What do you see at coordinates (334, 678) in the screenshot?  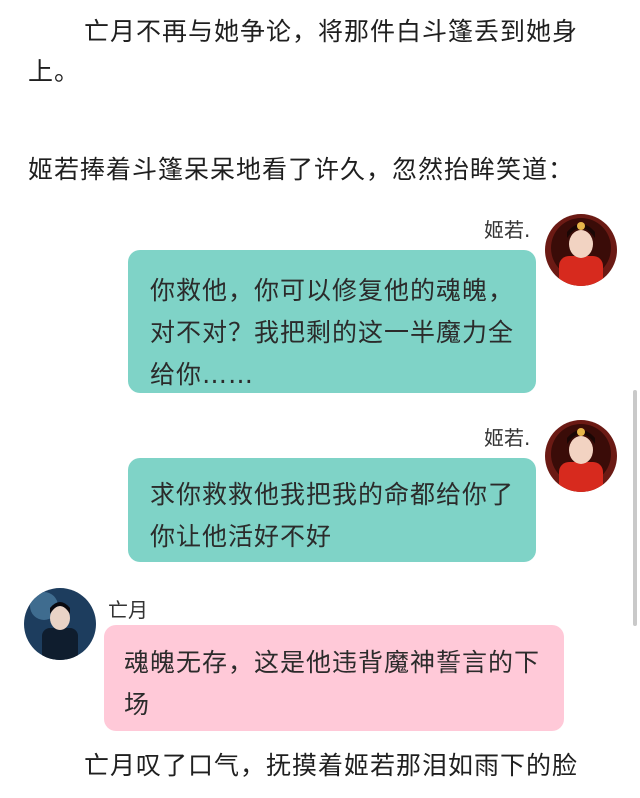 I see `message-bubble: 魂魄无存，这是他违背魔神誓言的下场` at bounding box center [334, 678].